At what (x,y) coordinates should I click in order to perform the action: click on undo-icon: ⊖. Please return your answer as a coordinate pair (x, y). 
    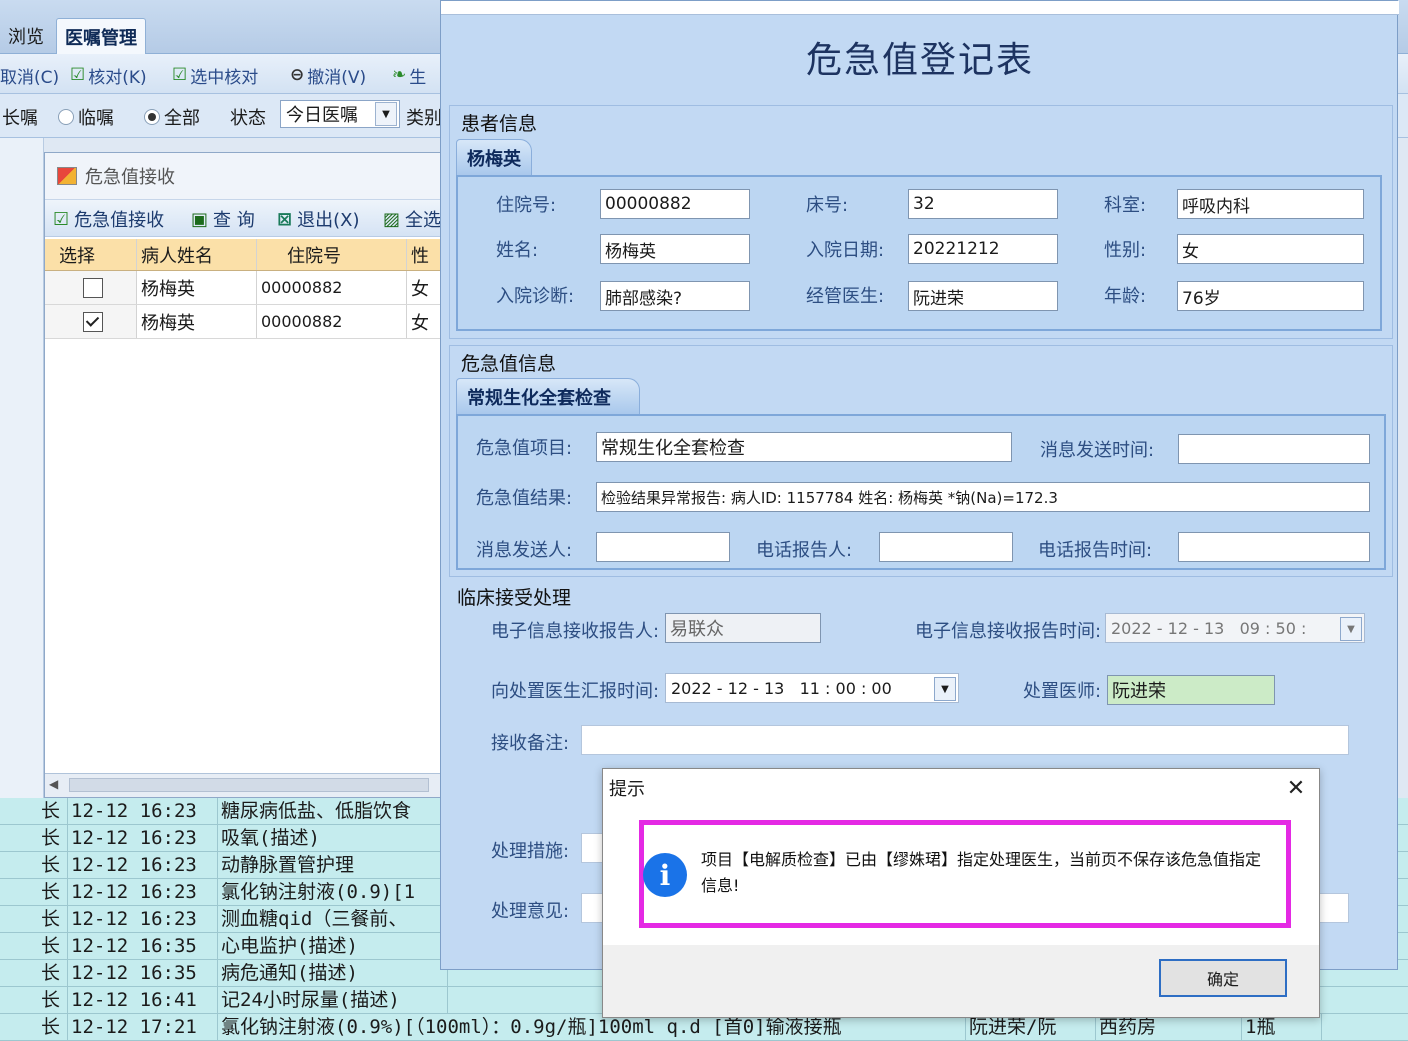
    Looking at the image, I should click on (297, 75).